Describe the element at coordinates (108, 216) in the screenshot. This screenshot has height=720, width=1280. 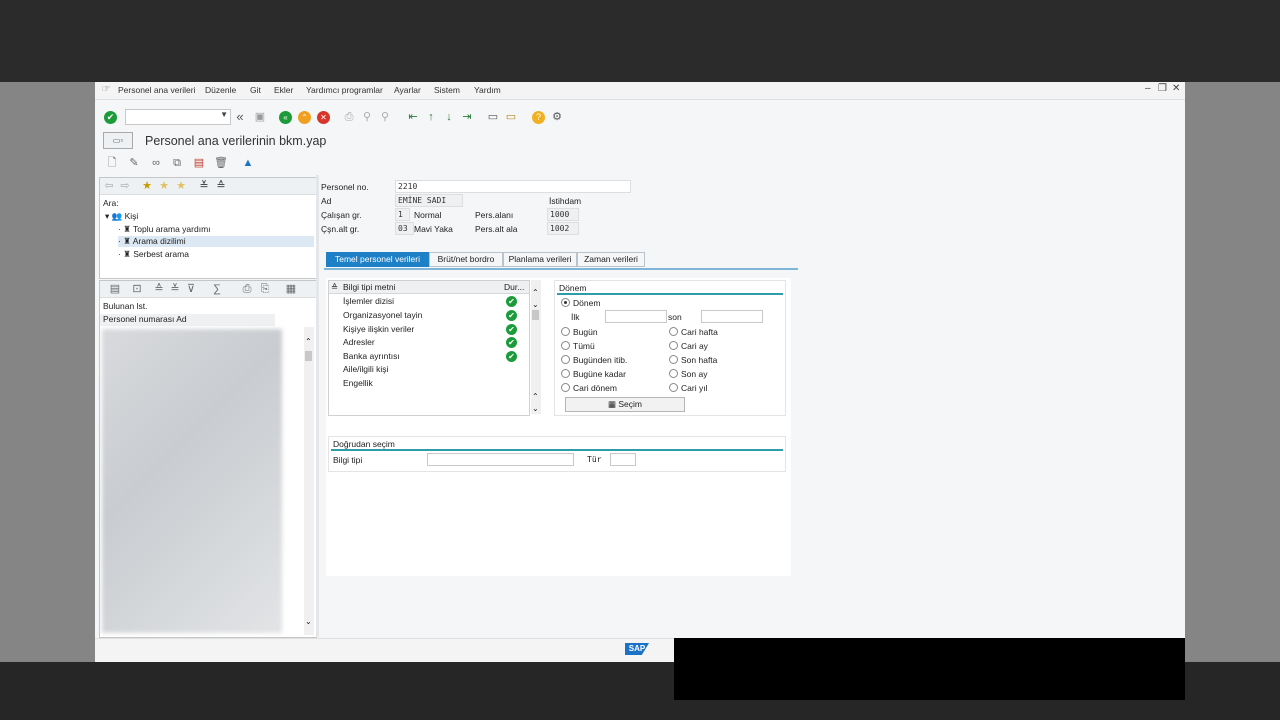
I see `tree-expand-icon: ▾` at that location.